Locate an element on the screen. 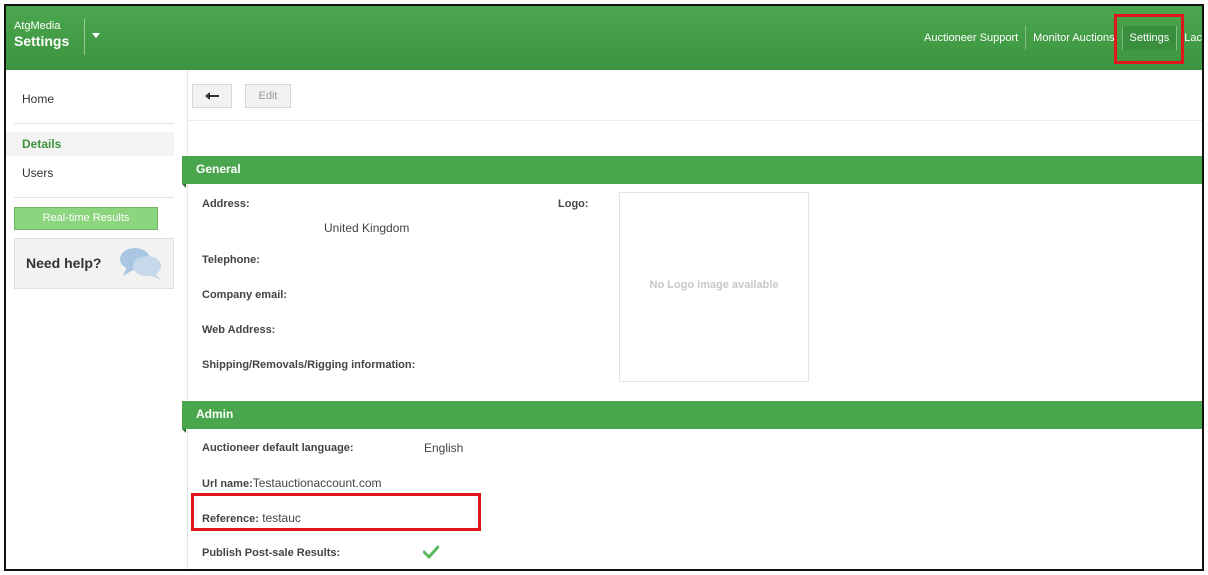  chat-bubbles-icon is located at coordinates (140, 264).